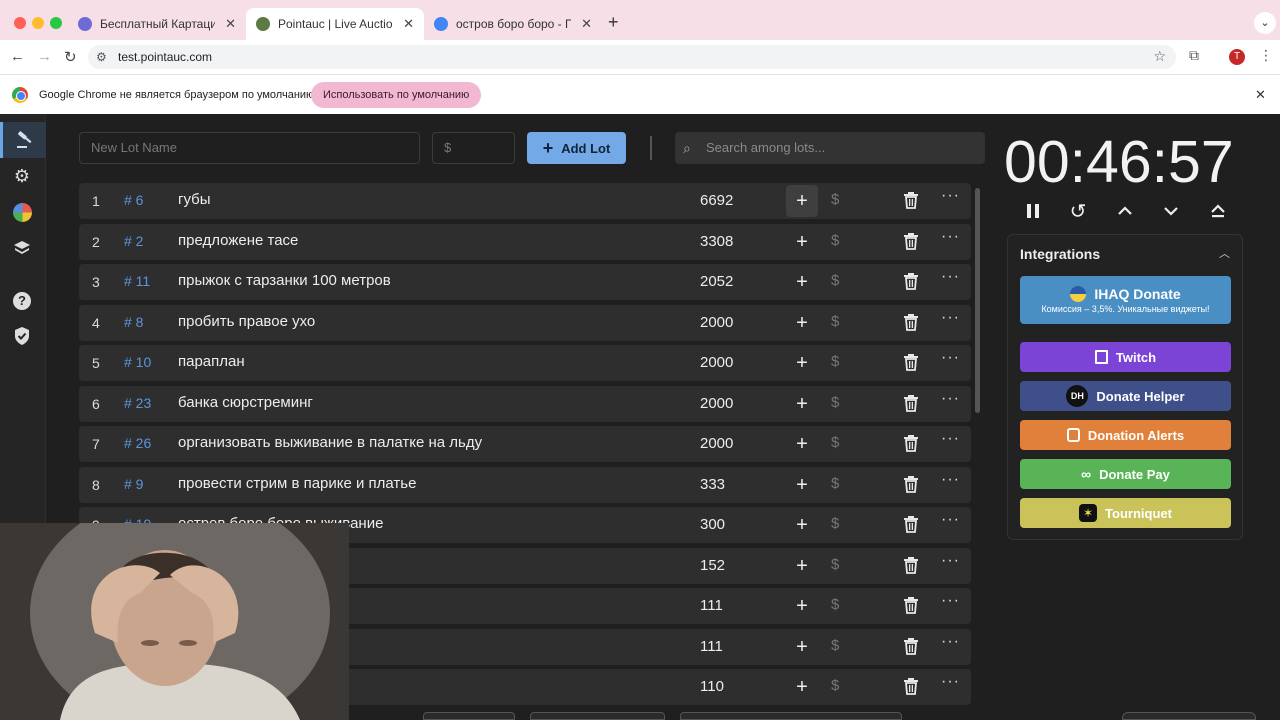 This screenshot has width=1280, height=720. I want to click on chevron-up-icon, so click(1125, 211).